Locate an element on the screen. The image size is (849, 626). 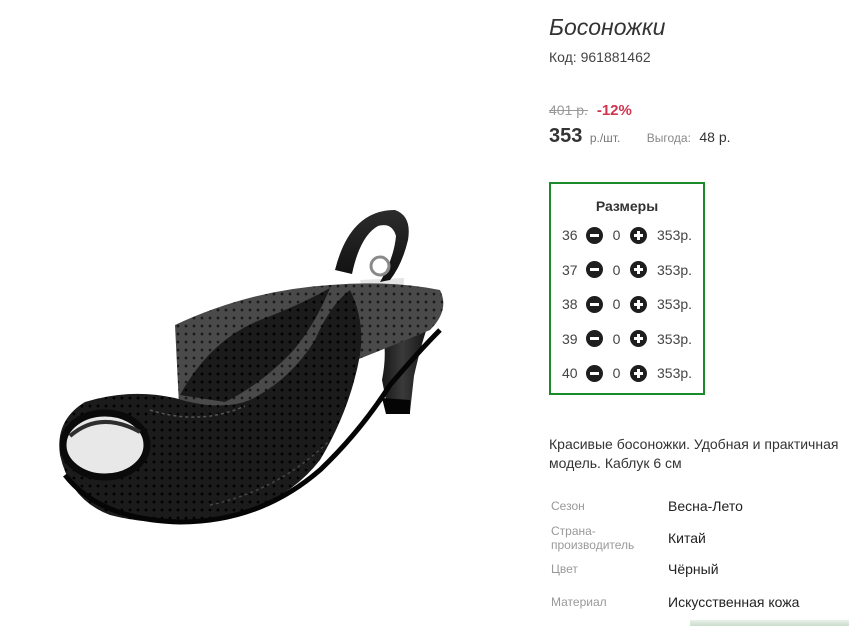
spec-row-material: Материал Искусственная кожа is located at coordinates (700, 602).